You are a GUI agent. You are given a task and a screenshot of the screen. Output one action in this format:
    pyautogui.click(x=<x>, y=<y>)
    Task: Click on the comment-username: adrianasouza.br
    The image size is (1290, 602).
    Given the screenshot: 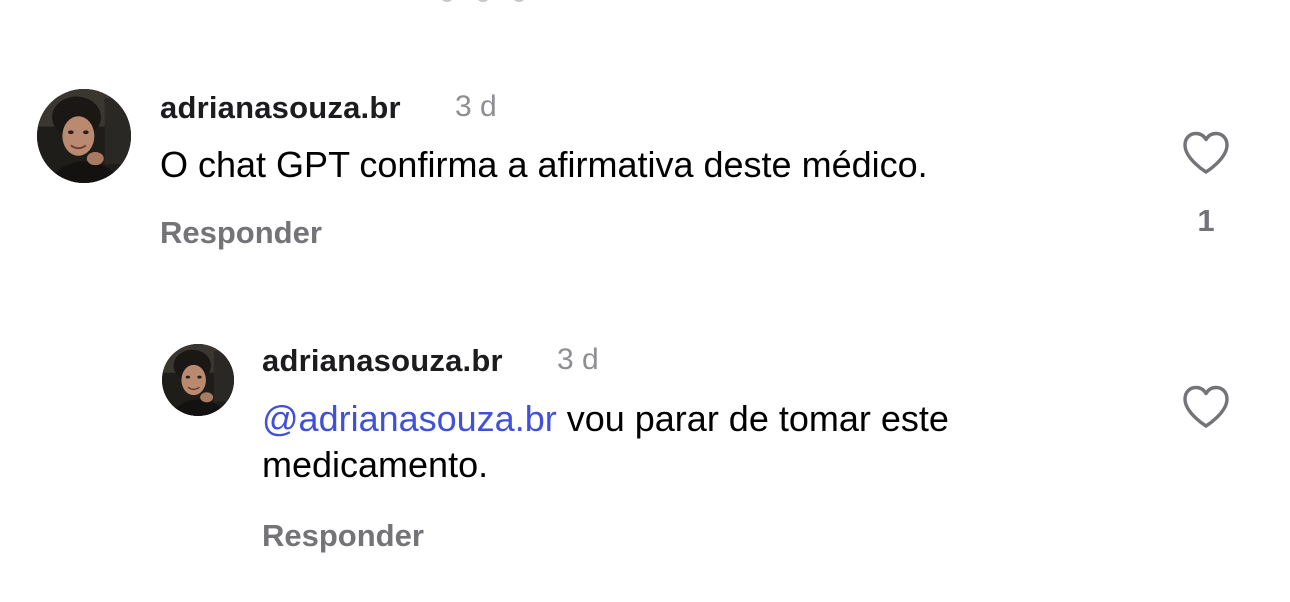 What is the action you would take?
    pyautogui.click(x=280, y=108)
    